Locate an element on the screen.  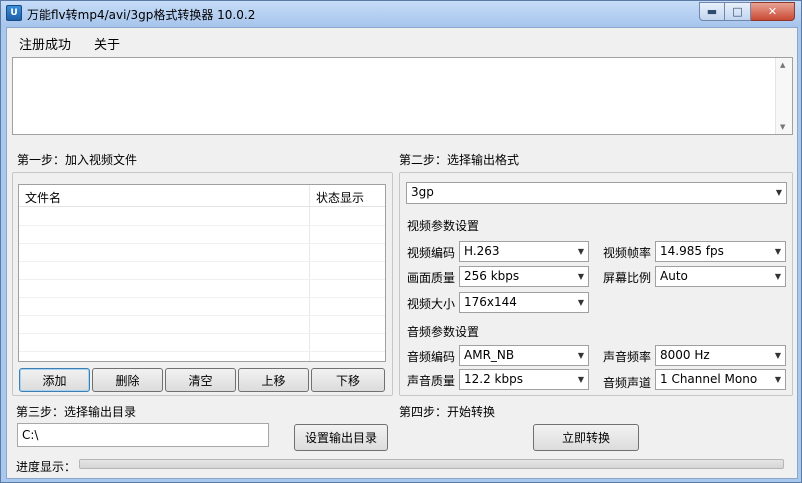
move-up-button: 上移 is located at coordinates (273, 380).